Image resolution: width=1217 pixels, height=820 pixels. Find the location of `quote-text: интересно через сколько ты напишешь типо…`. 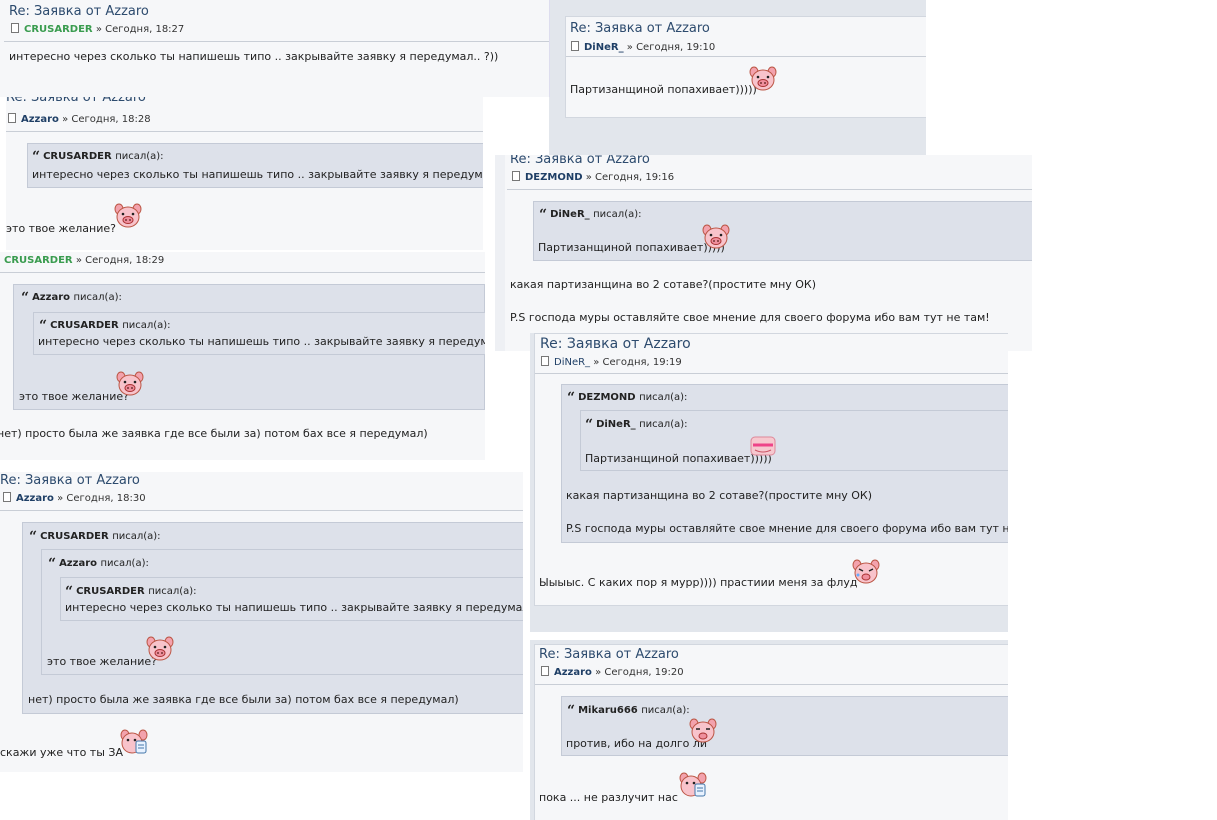

quote-text: интересно через сколько ты напишешь типо… is located at coordinates (257, 174).